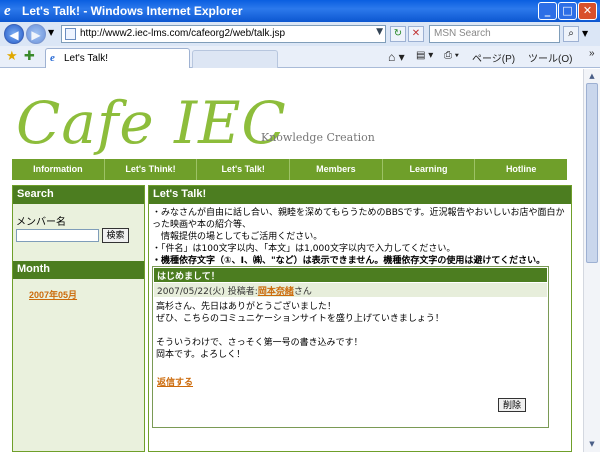  What do you see at coordinates (151, 123) in the screenshot?
I see `site-logo: Cafe IEC` at bounding box center [151, 123].